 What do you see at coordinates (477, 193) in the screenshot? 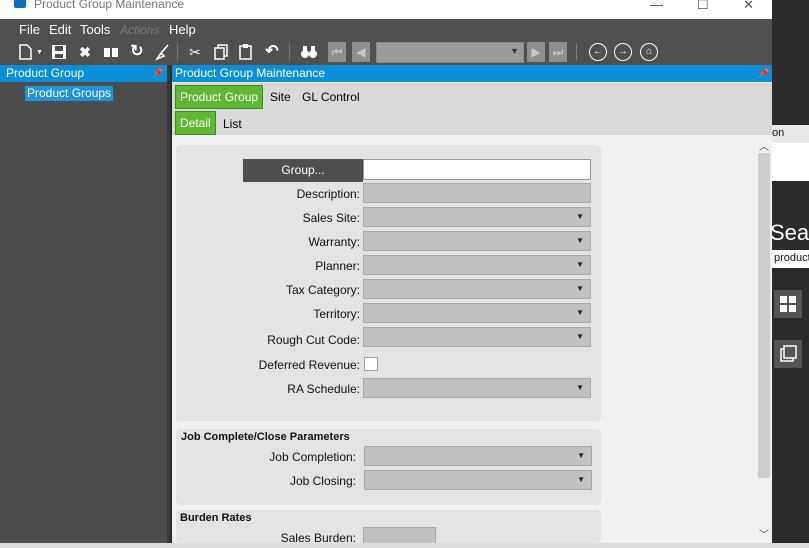
I see `description-field` at bounding box center [477, 193].